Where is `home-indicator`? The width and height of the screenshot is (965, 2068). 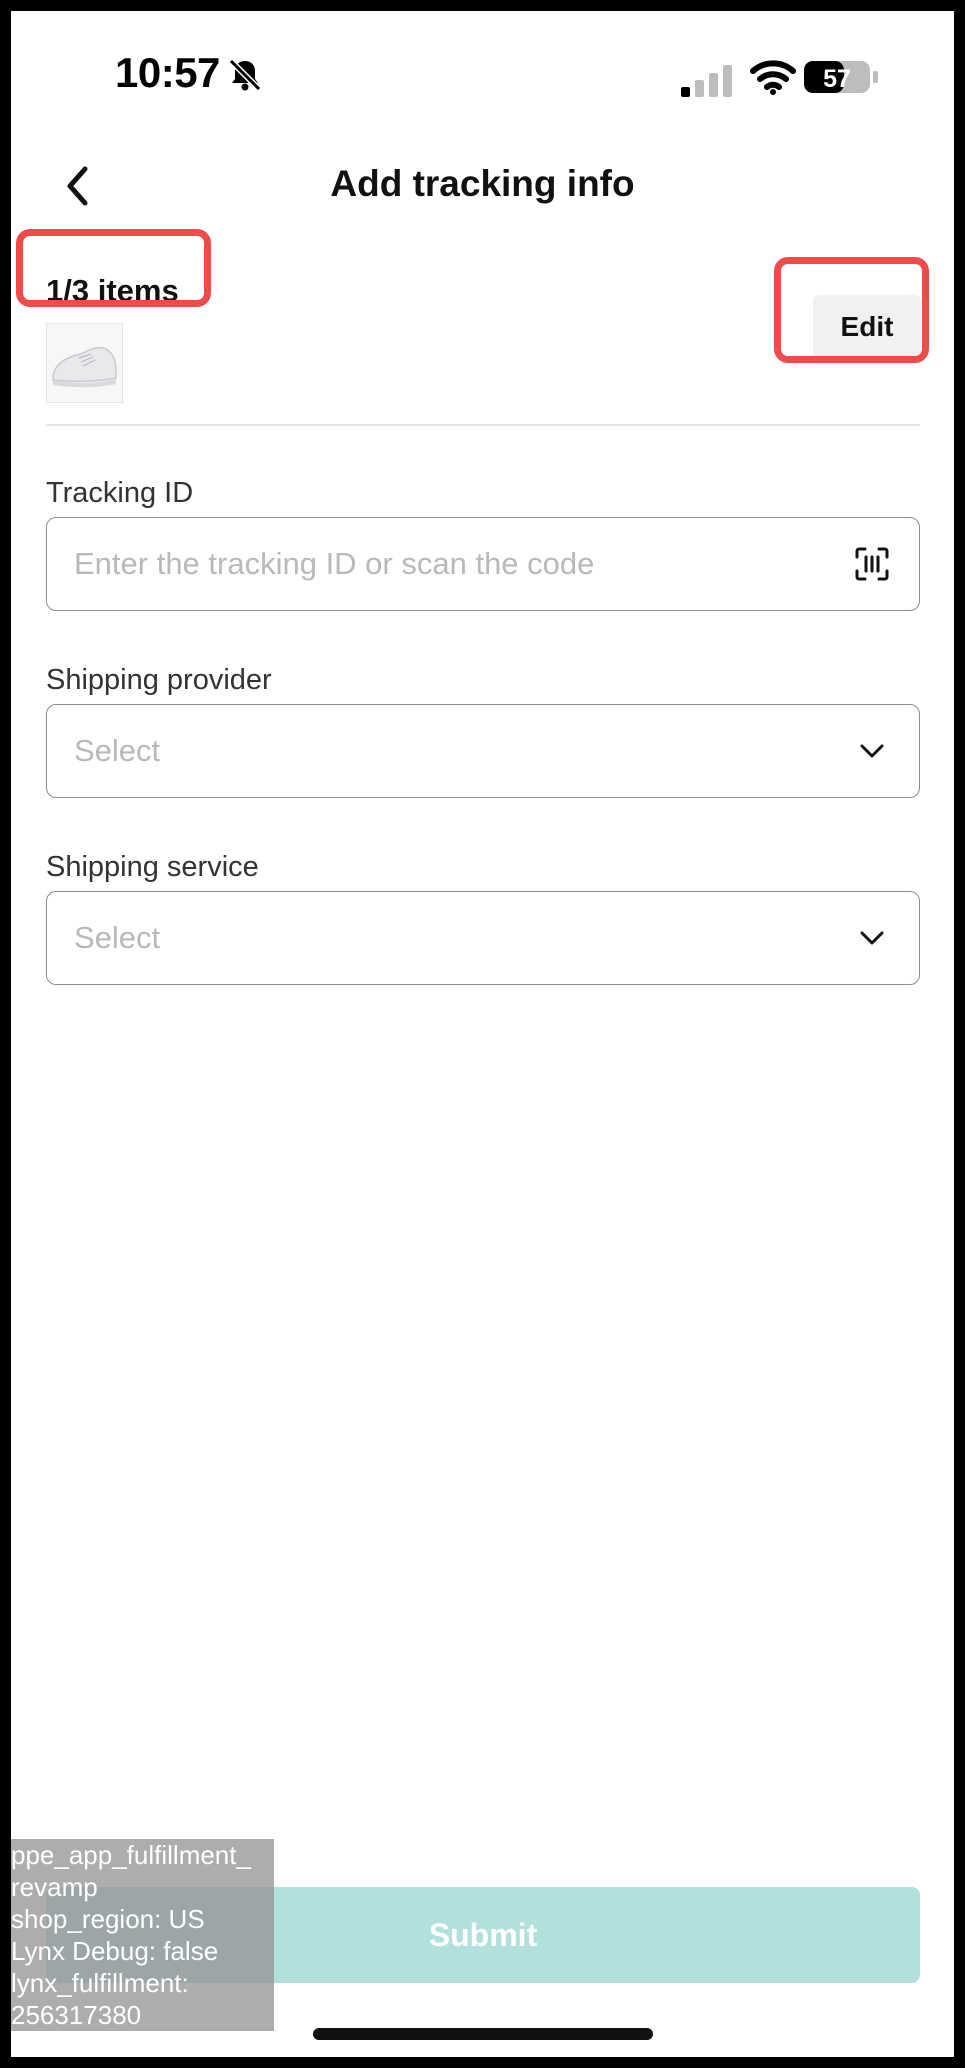 home-indicator is located at coordinates (483, 2034).